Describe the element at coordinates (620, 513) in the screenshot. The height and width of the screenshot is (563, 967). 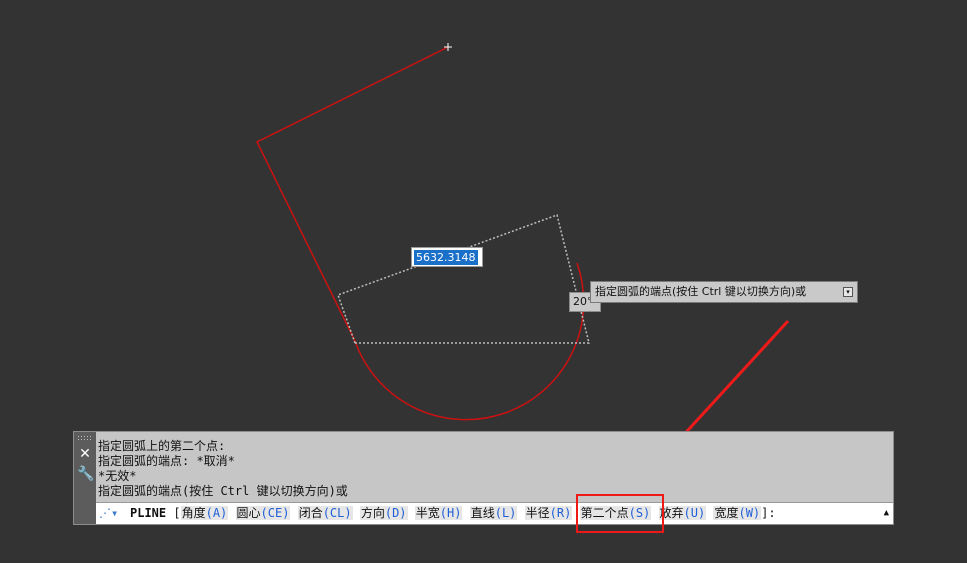
I see `annotation-highlight-box` at that location.